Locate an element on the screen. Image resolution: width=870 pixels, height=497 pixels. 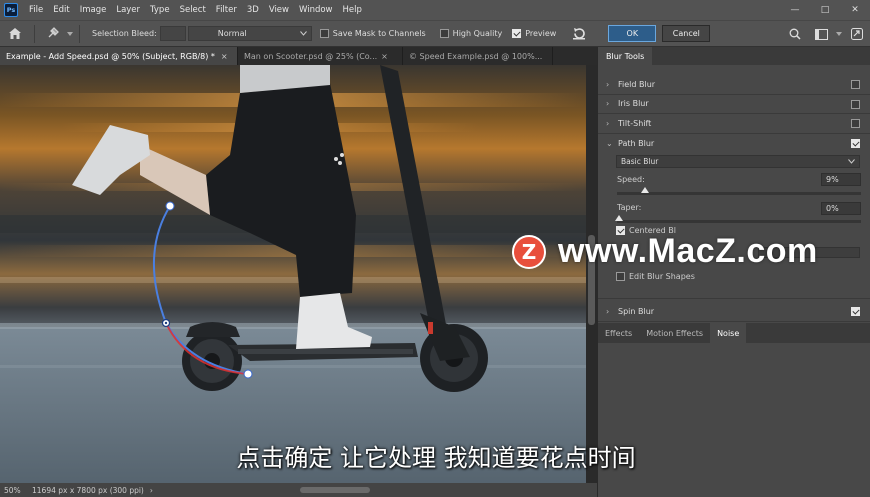
workspace-icon is located at coordinates (821, 34).